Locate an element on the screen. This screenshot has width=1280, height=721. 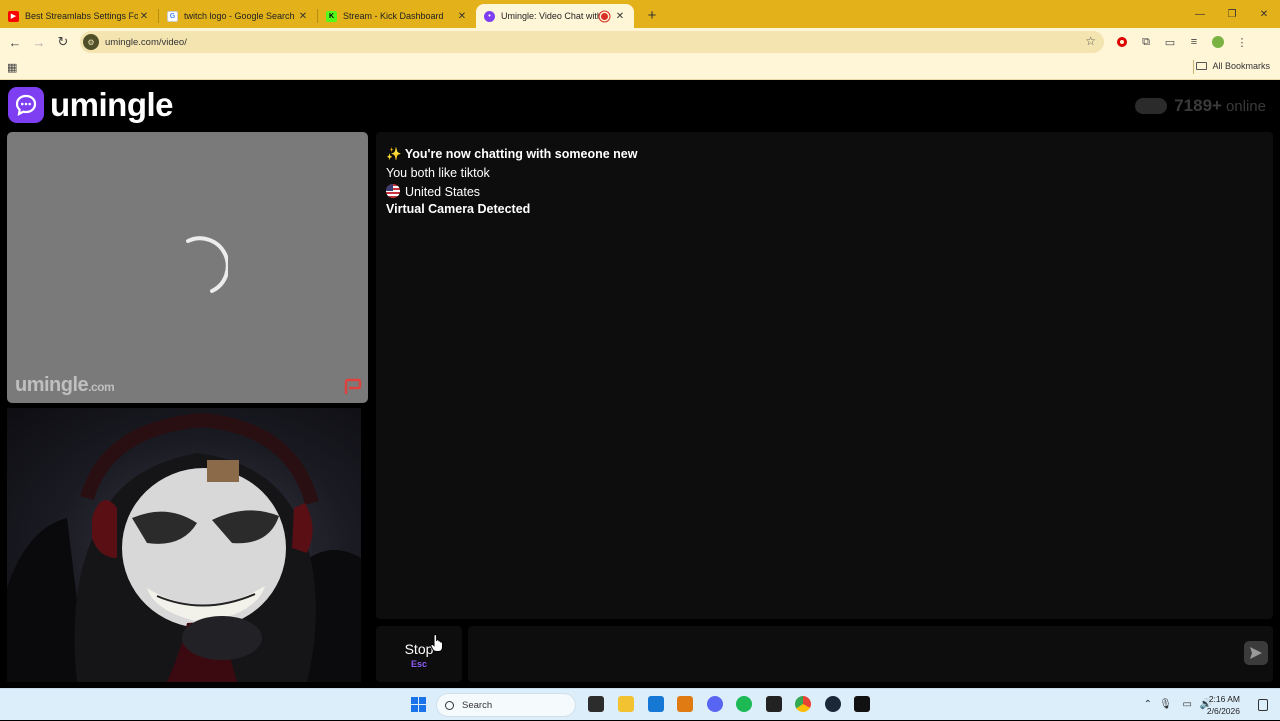
minimize-icon: — is located at coordinates (1200, 14).